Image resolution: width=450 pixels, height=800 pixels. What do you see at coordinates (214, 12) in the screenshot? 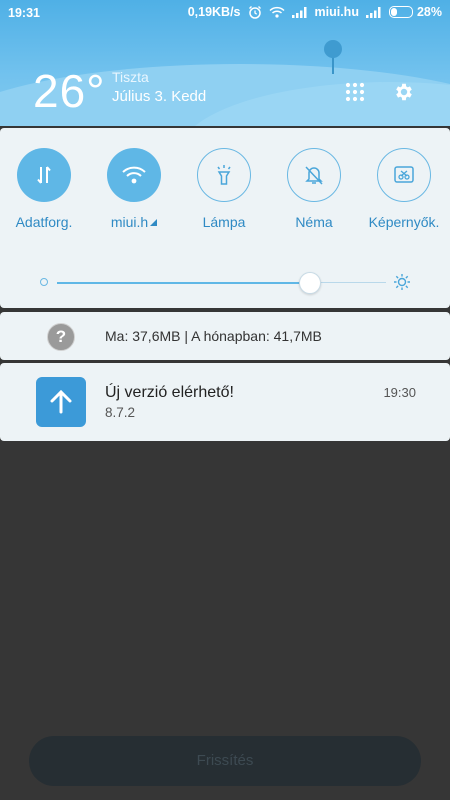
I see `network-speed: 0,19KB/s` at bounding box center [214, 12].